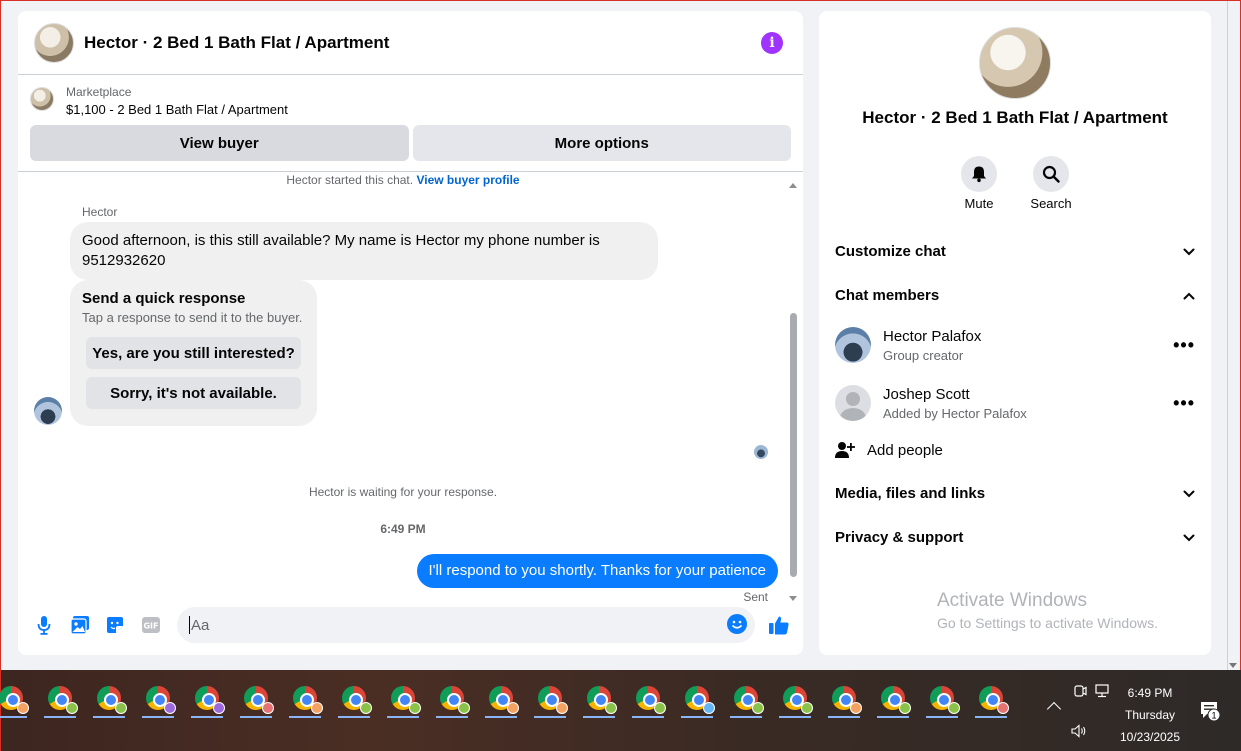 This screenshot has width=1241, height=751. Describe the element at coordinates (410, 171) in the screenshot. I see `header-divider` at that location.